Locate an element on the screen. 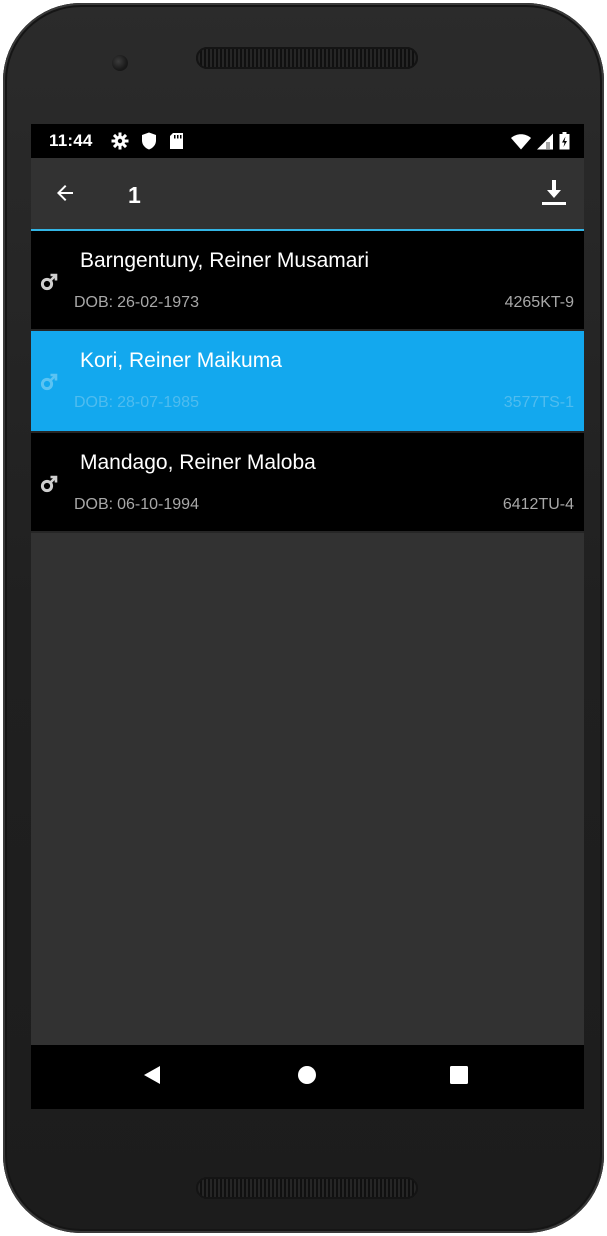 This screenshot has width=607, height=1236. back-button is located at coordinates (65, 195).